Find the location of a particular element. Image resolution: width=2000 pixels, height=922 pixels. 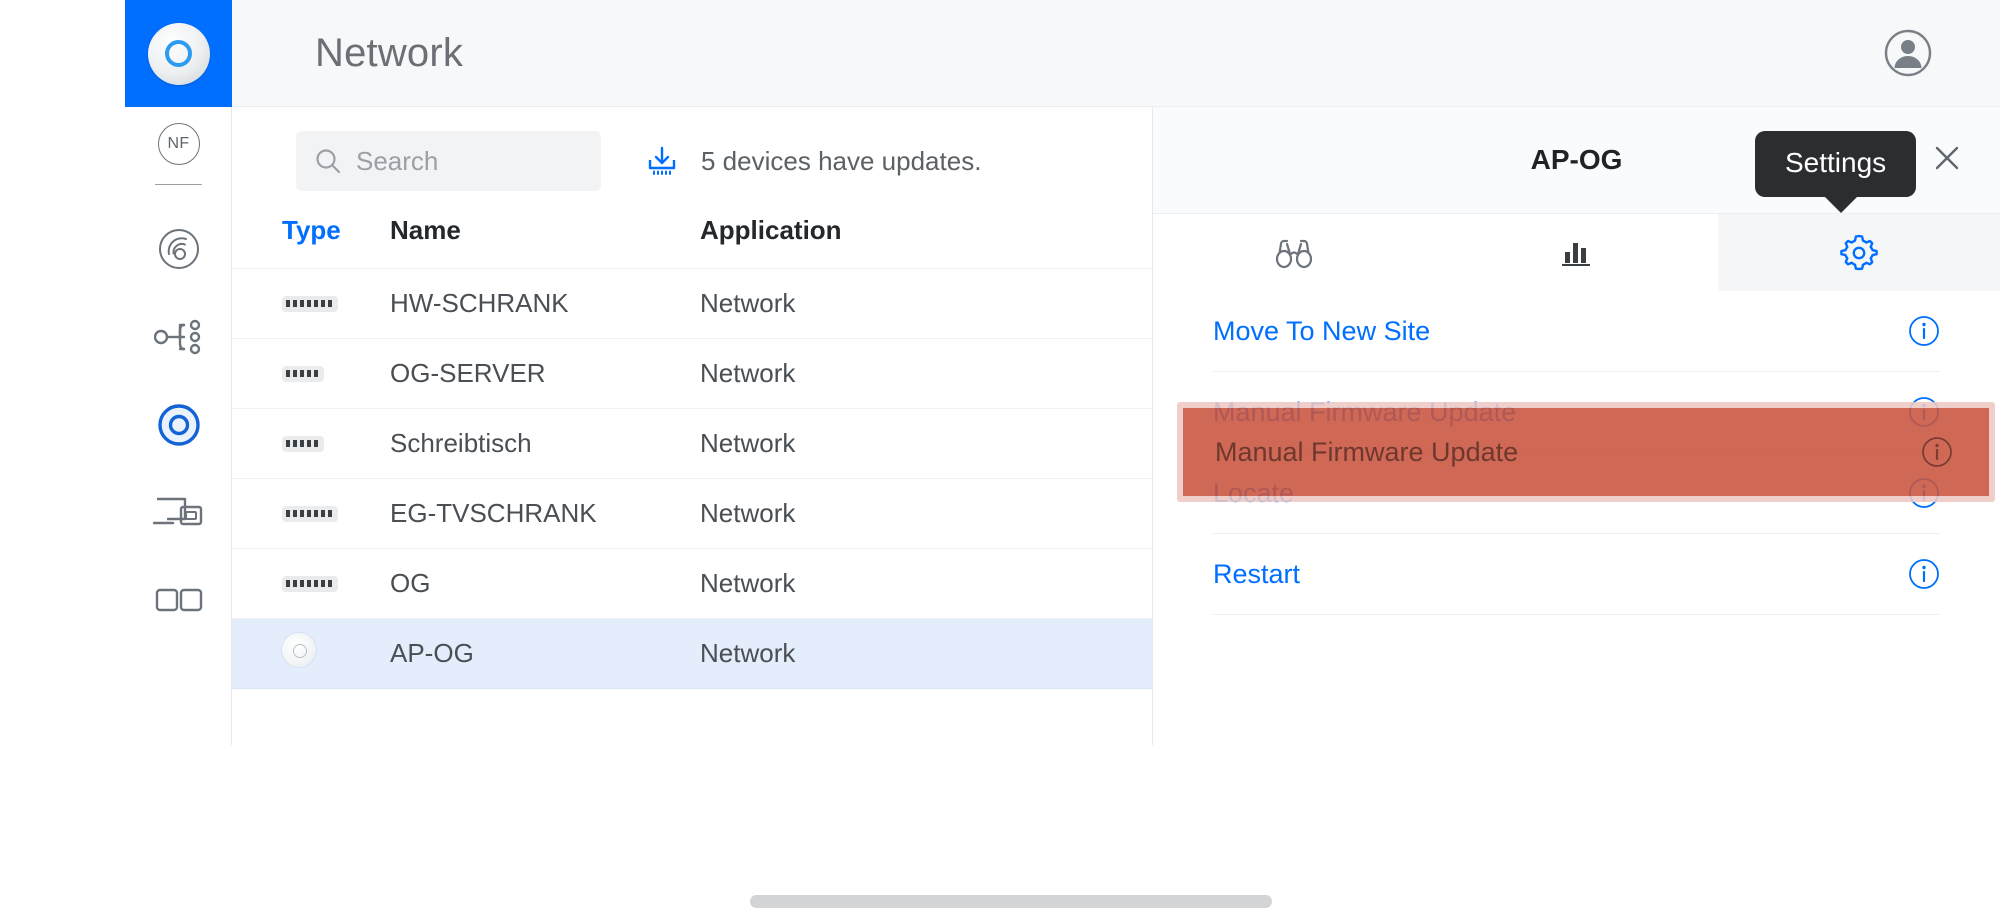

wifi-ap-icon is located at coordinates (178, 249).